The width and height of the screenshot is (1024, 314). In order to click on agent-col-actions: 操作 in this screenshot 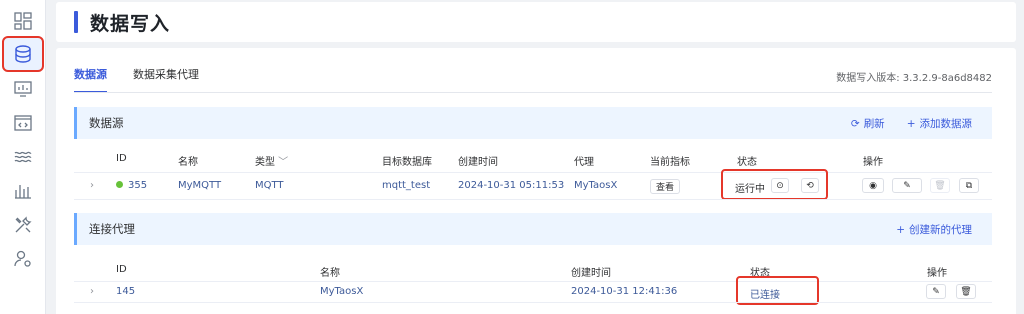, I will do `click(937, 273)`.